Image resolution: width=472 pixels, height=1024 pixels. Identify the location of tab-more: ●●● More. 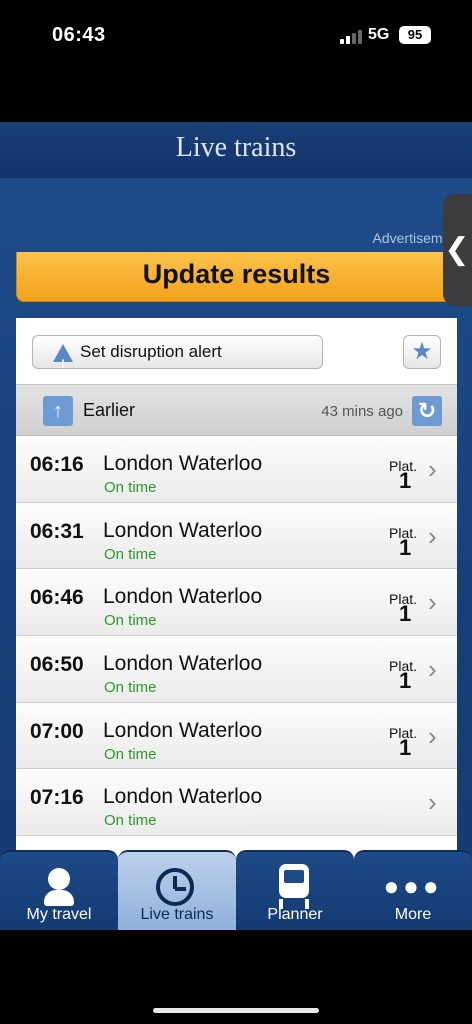
(413, 890).